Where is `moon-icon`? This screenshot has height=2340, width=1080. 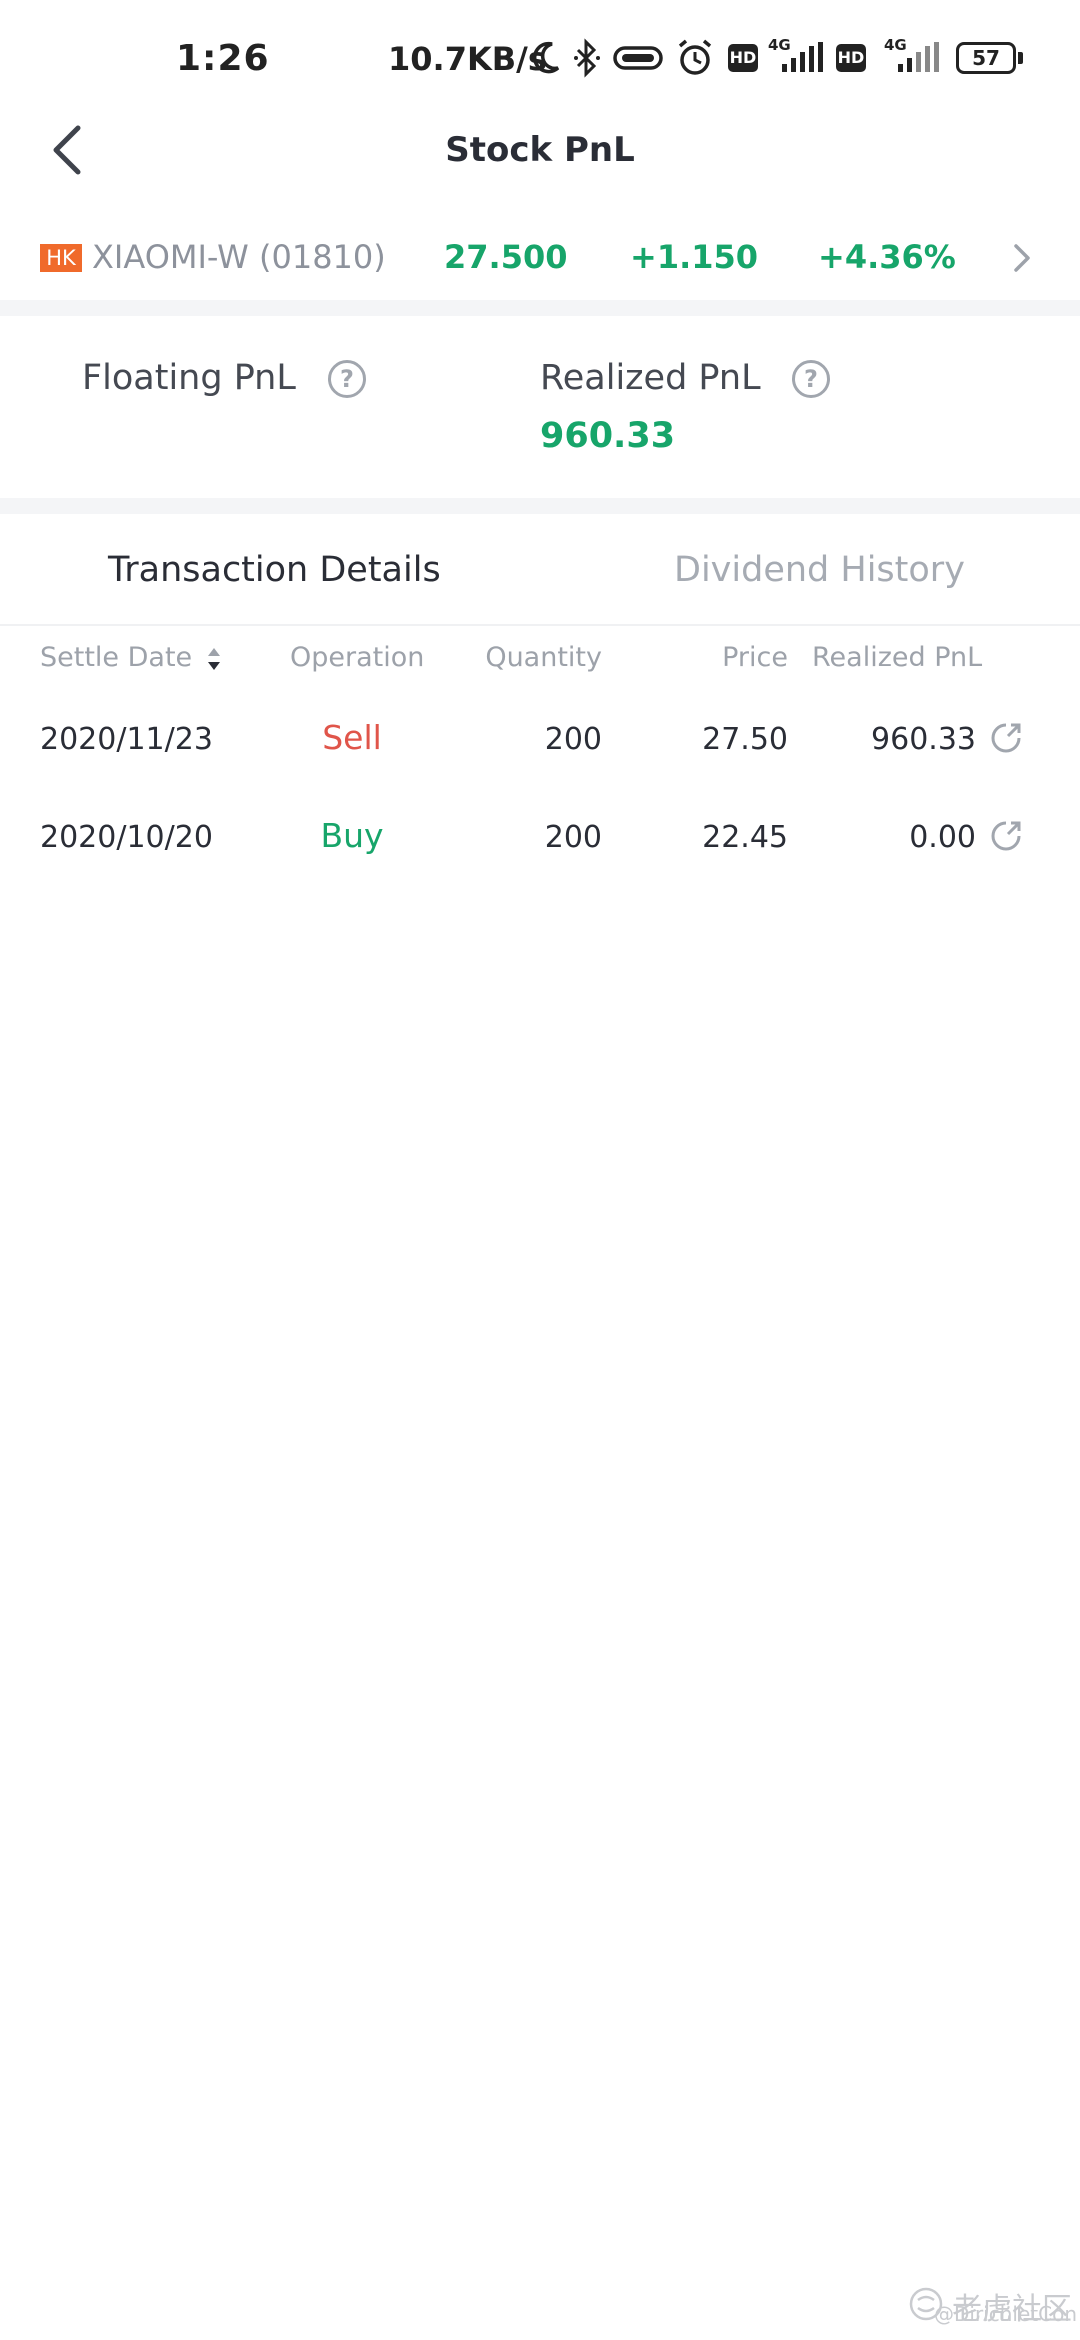
moon-icon is located at coordinates (546, 57).